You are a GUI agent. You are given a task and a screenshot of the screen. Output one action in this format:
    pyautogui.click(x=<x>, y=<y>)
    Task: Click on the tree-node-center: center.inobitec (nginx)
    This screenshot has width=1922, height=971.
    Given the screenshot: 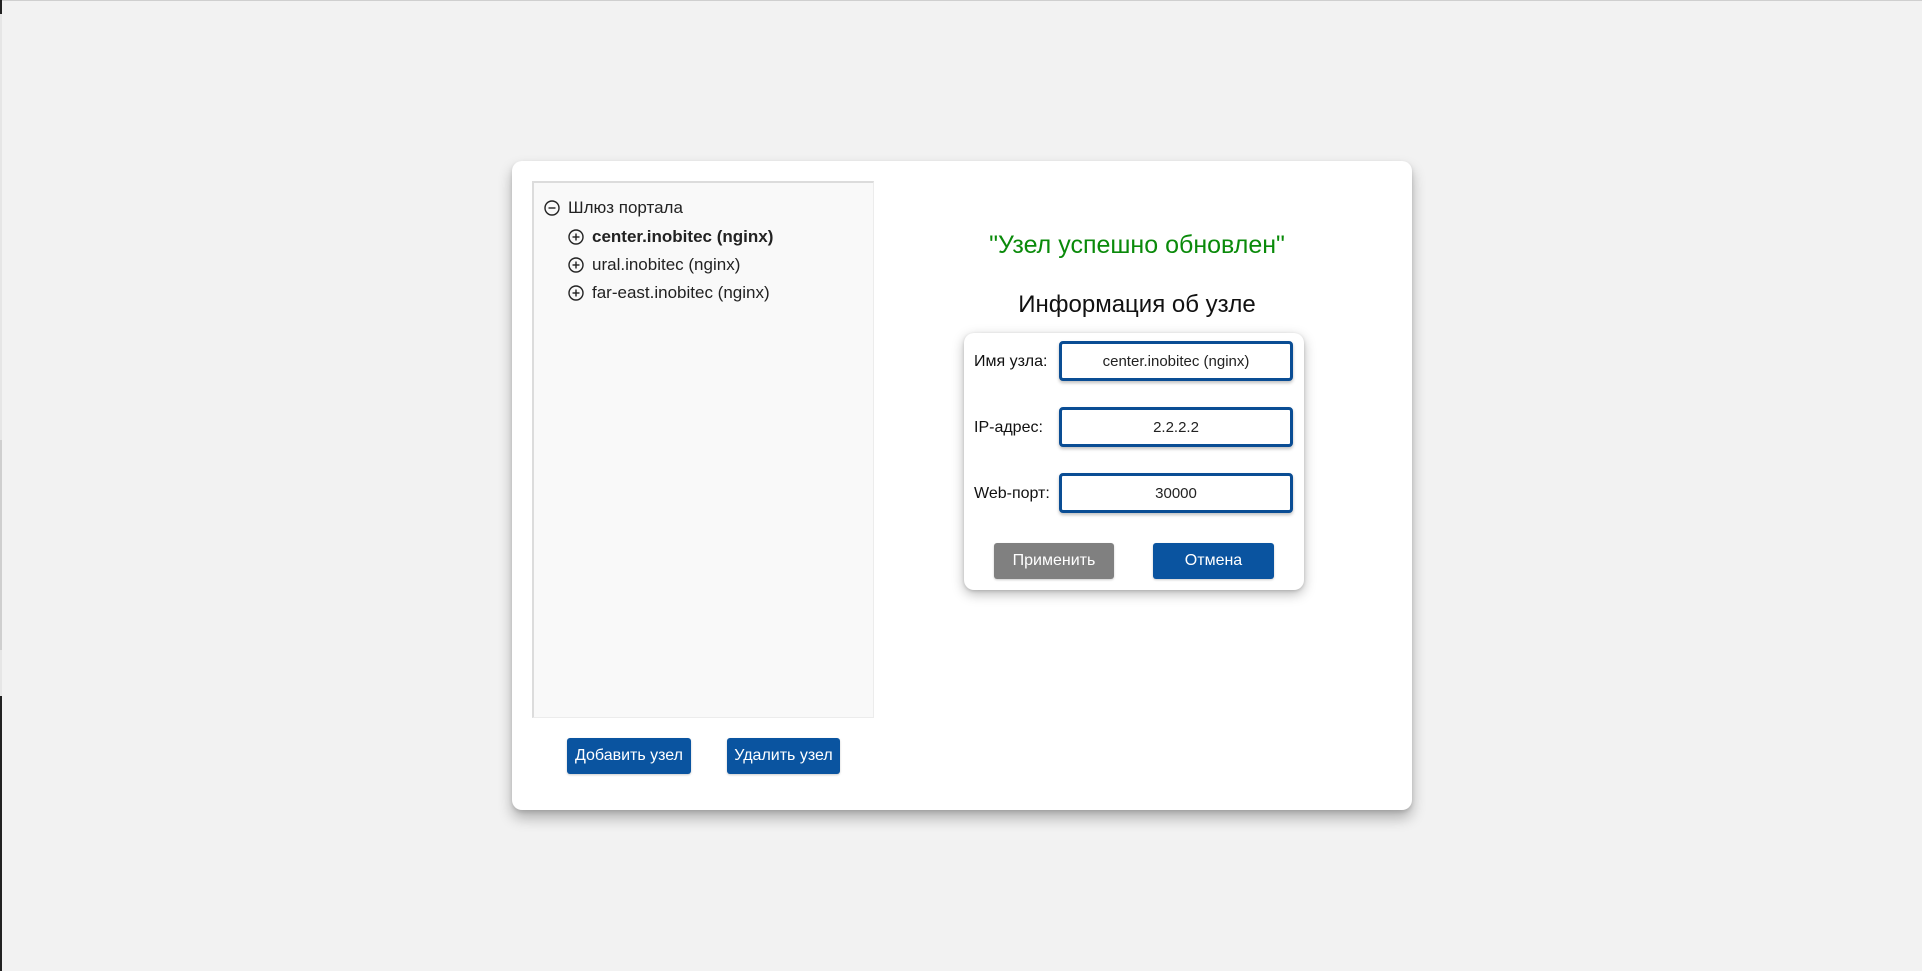 What is the action you would take?
    pyautogui.click(x=670, y=237)
    